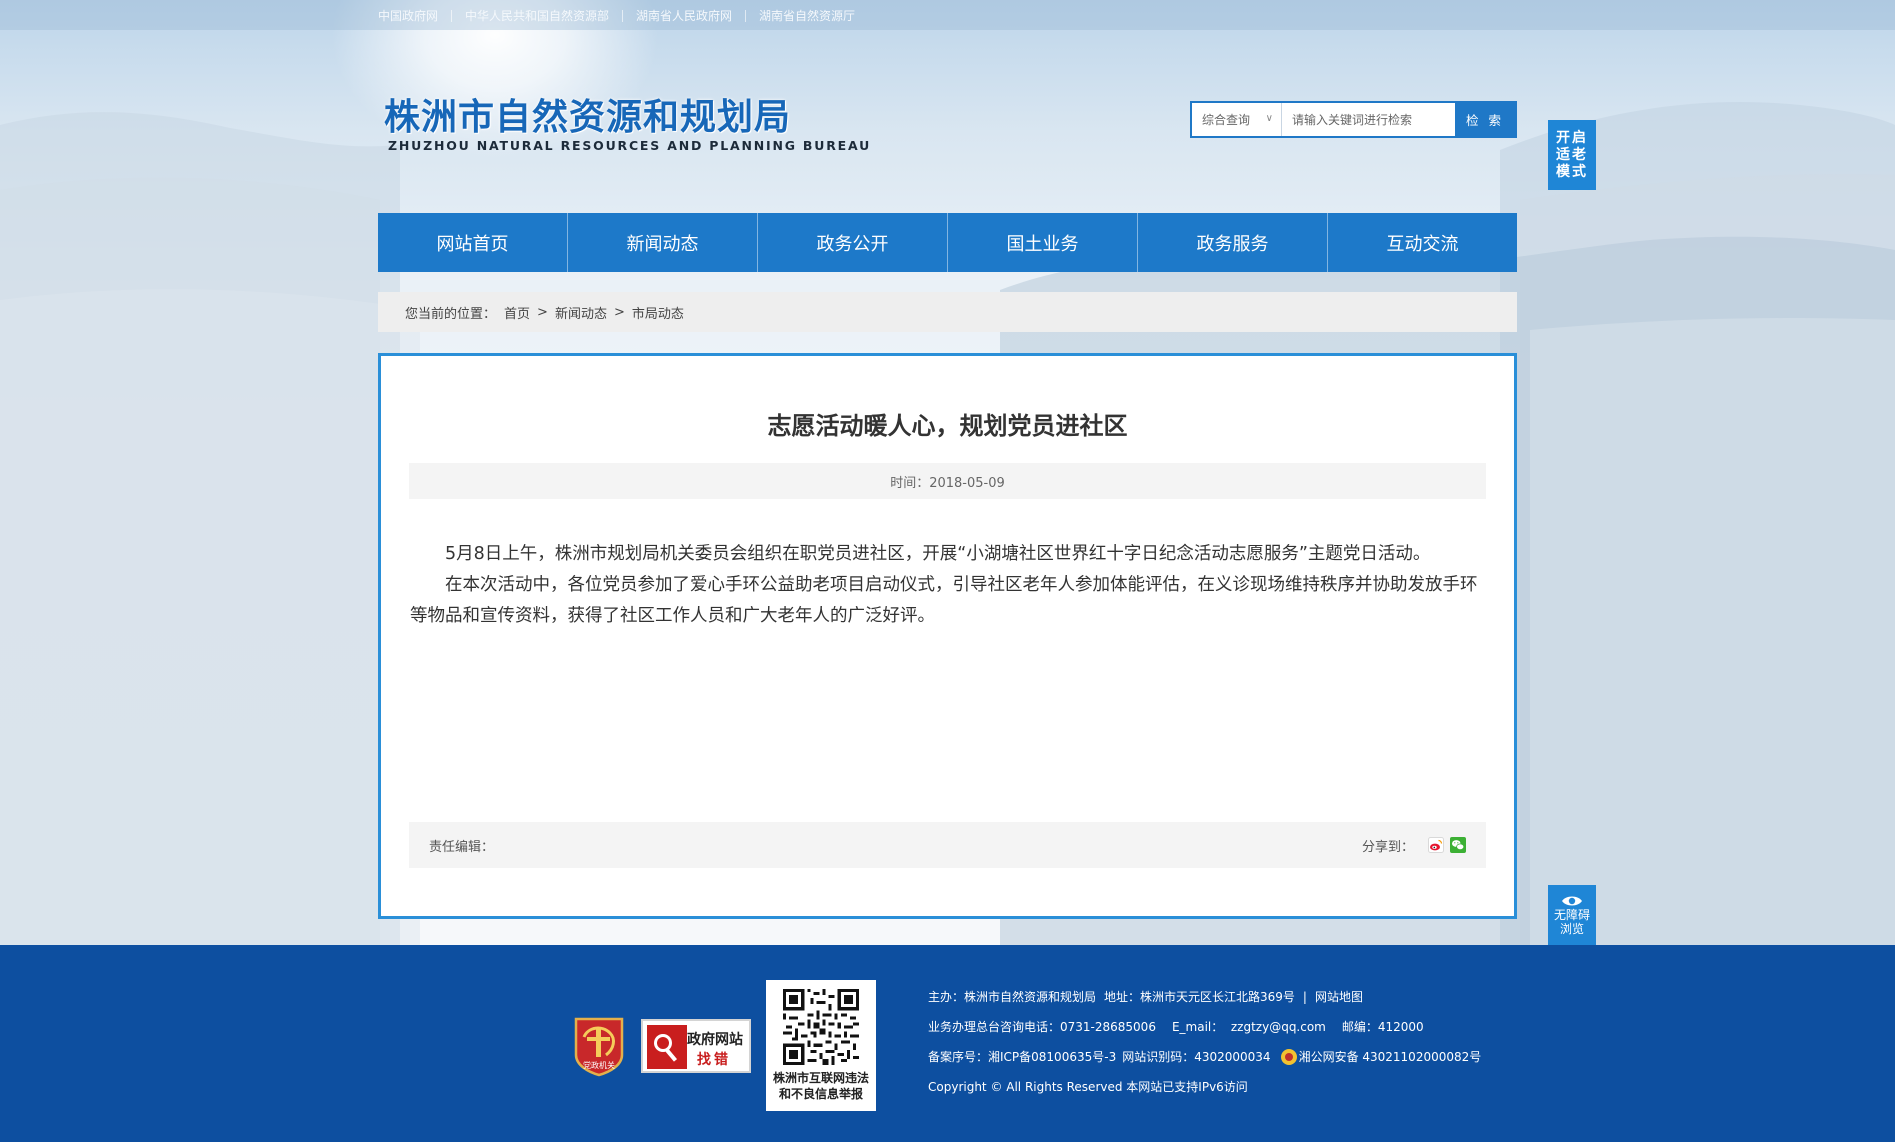  Describe the element at coordinates (1458, 845) in the screenshot. I see `wechat-icon` at that location.